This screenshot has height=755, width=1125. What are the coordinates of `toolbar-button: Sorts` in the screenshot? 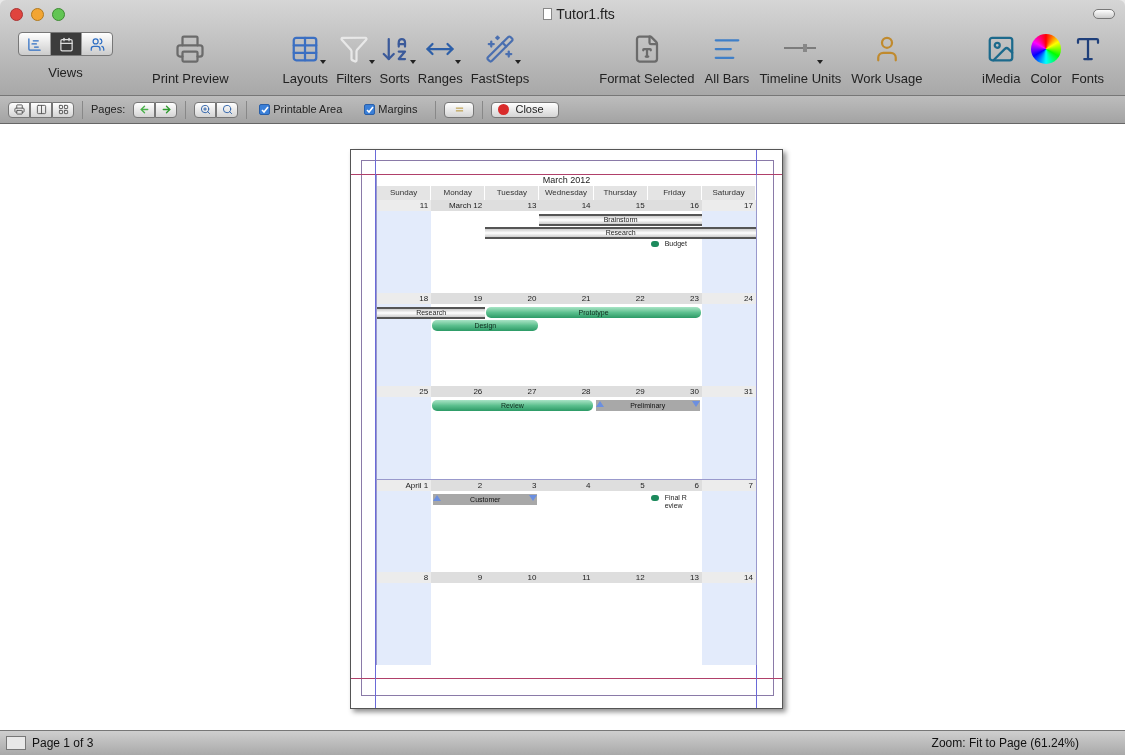 It's located at (394, 60).